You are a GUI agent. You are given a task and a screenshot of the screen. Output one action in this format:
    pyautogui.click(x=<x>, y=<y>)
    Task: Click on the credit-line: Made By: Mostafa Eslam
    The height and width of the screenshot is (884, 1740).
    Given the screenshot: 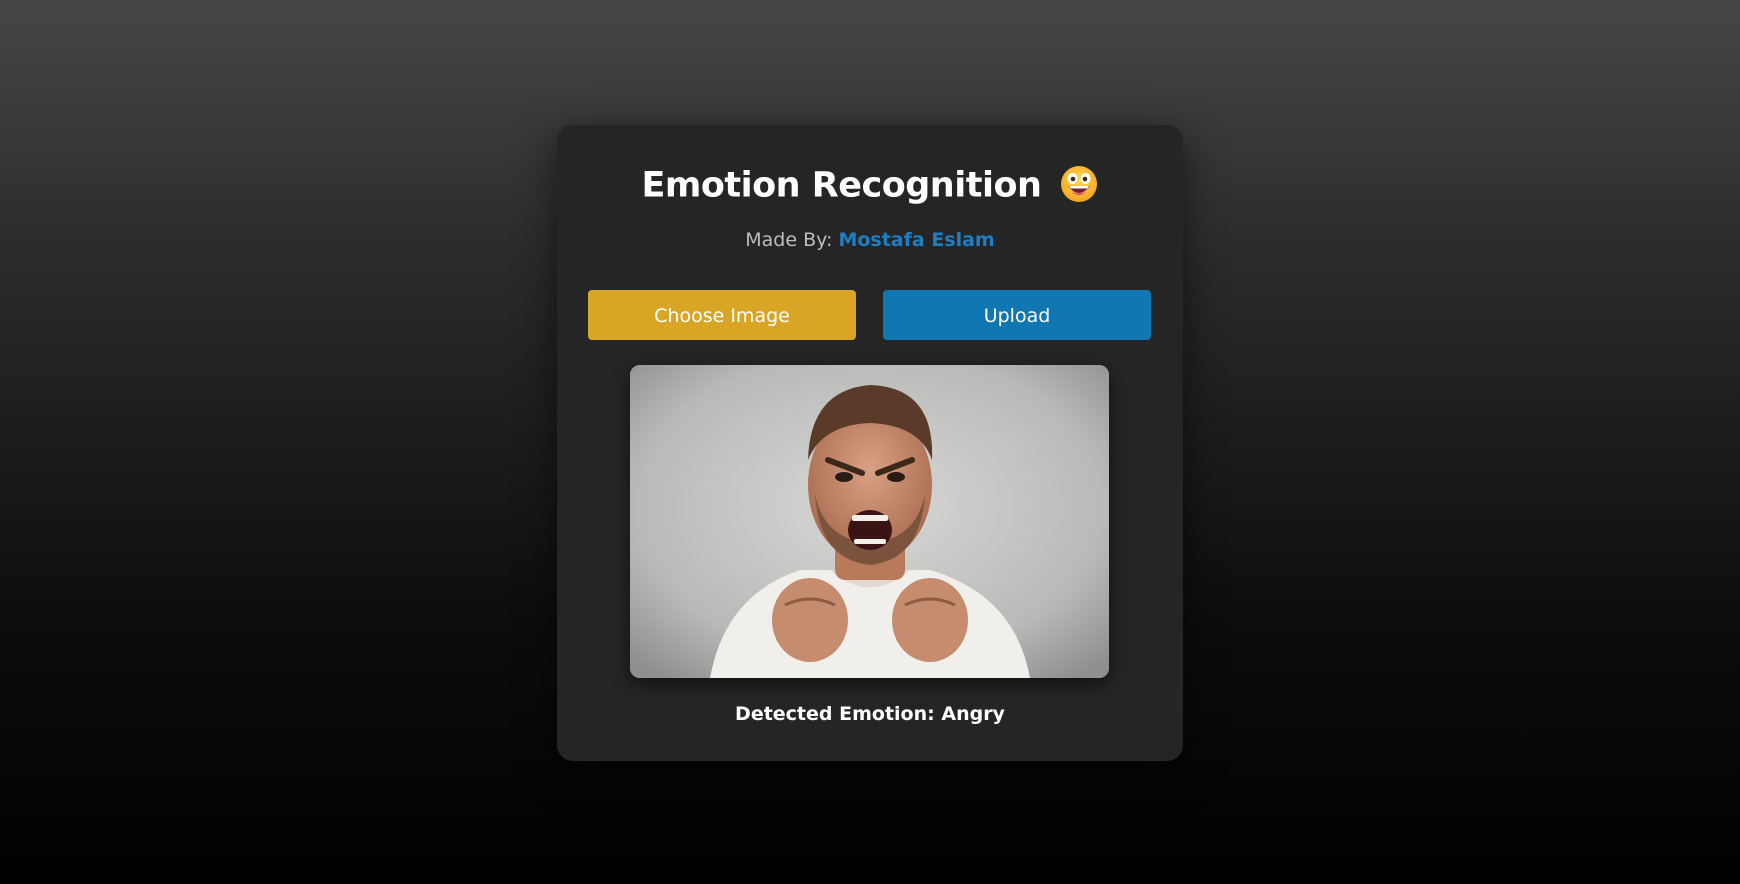 What is the action you would take?
    pyautogui.click(x=870, y=240)
    